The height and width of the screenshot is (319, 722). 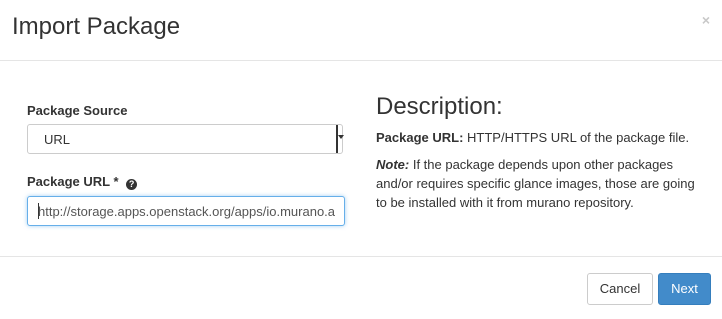 I want to click on chevron-down-icon, so click(x=340, y=139).